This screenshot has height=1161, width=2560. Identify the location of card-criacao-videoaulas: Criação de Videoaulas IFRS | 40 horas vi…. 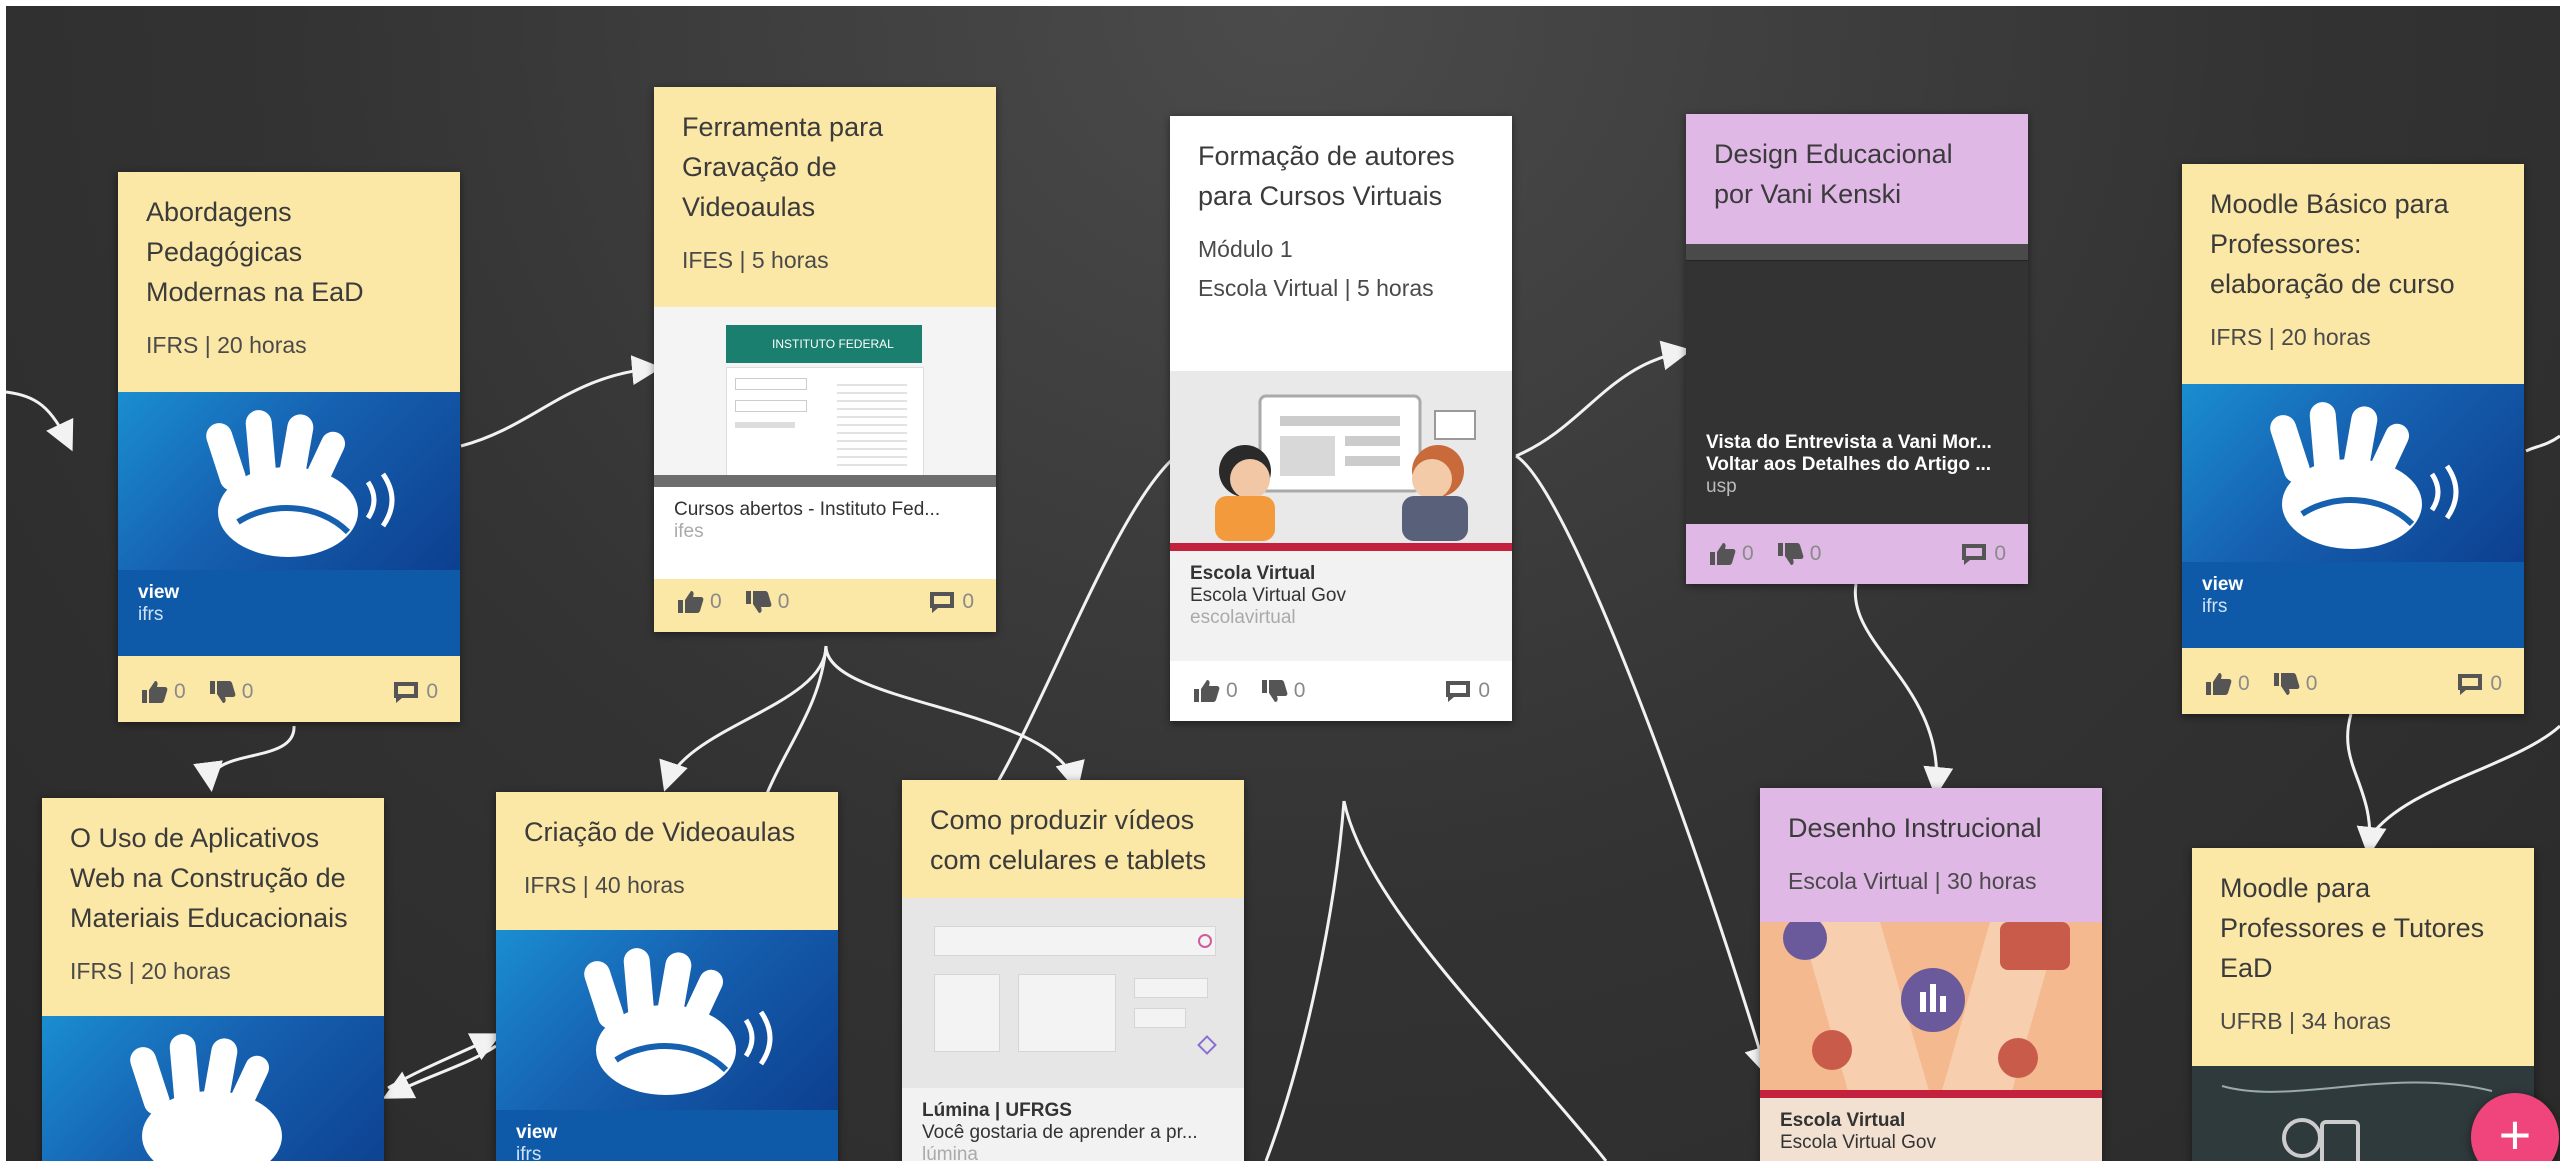
(667, 976).